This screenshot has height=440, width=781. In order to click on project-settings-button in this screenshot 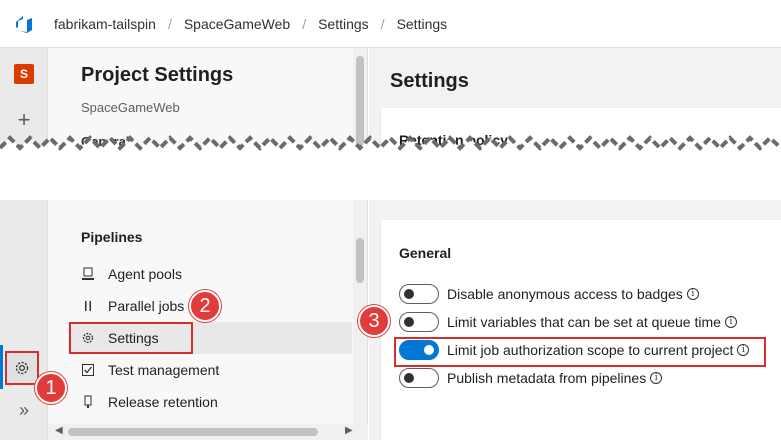, I will do `click(22, 368)`.